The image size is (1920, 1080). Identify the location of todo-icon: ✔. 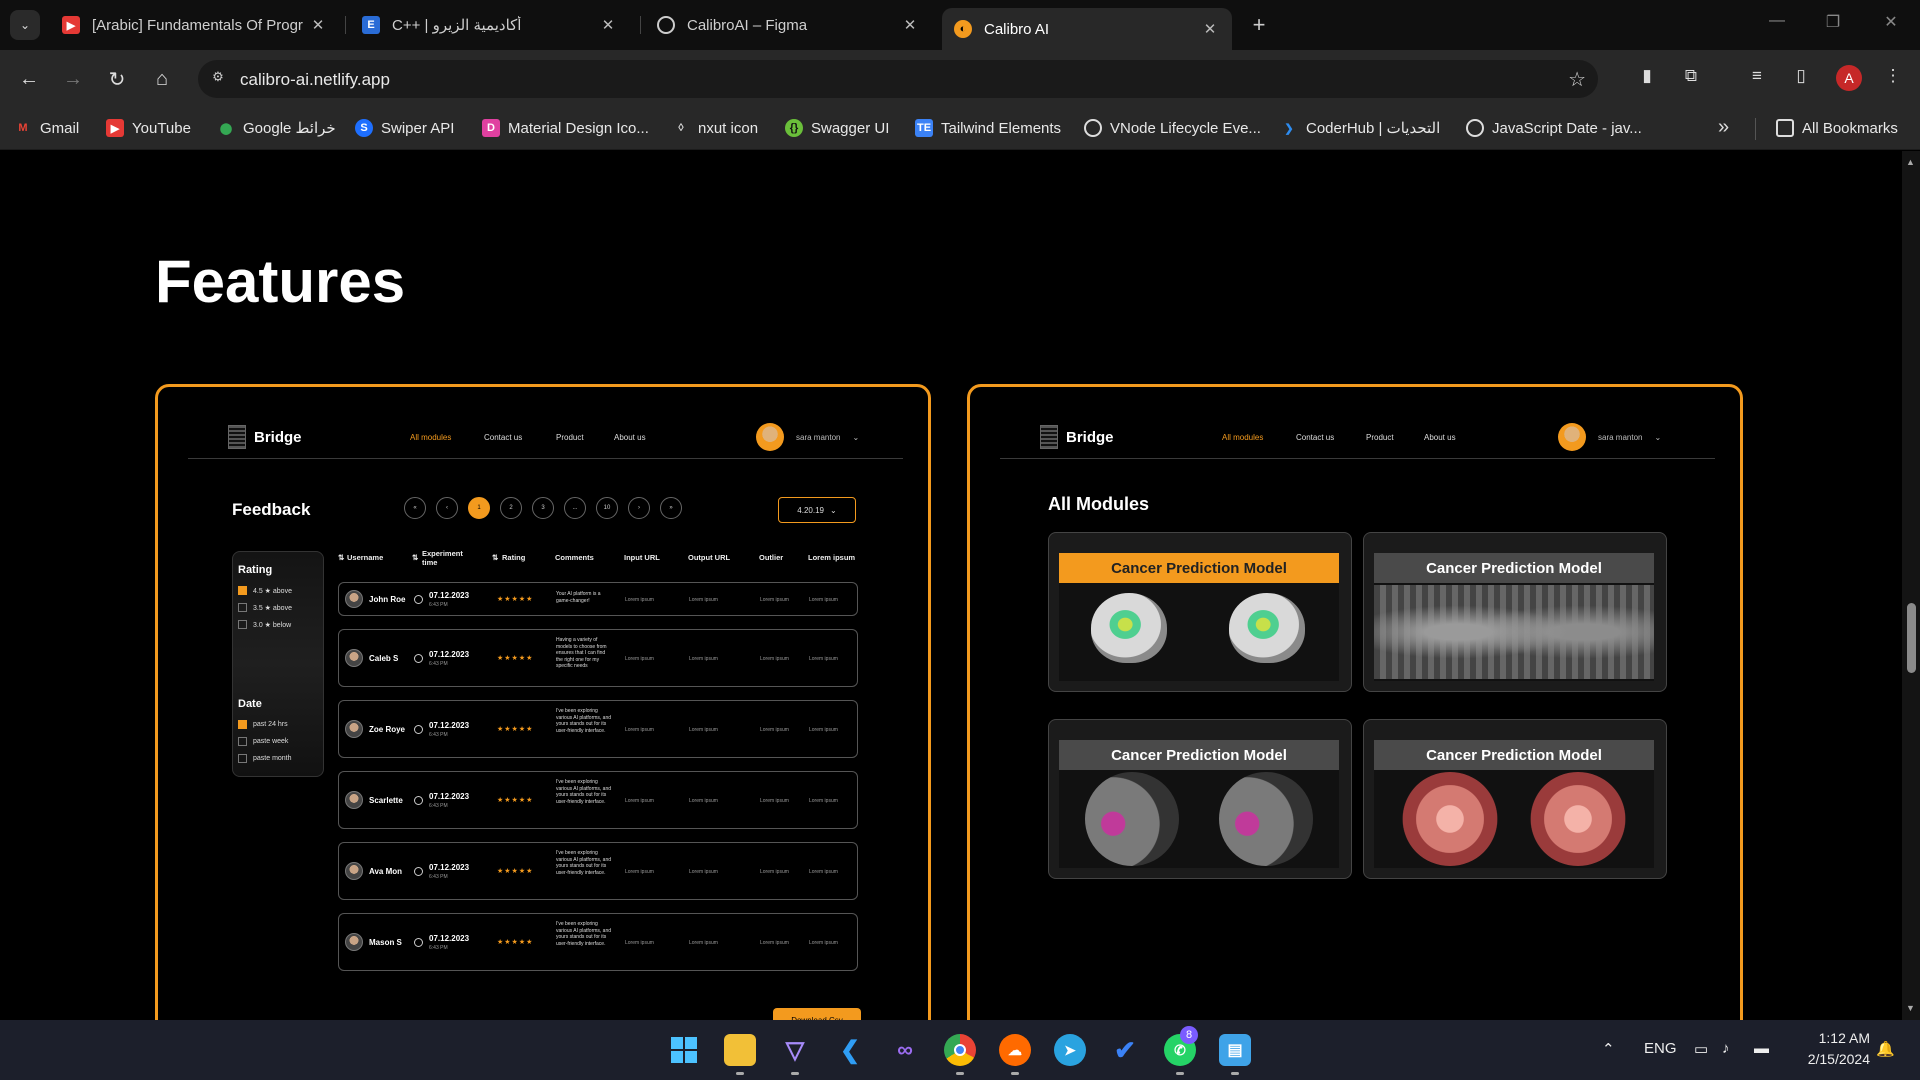
(1125, 1050).